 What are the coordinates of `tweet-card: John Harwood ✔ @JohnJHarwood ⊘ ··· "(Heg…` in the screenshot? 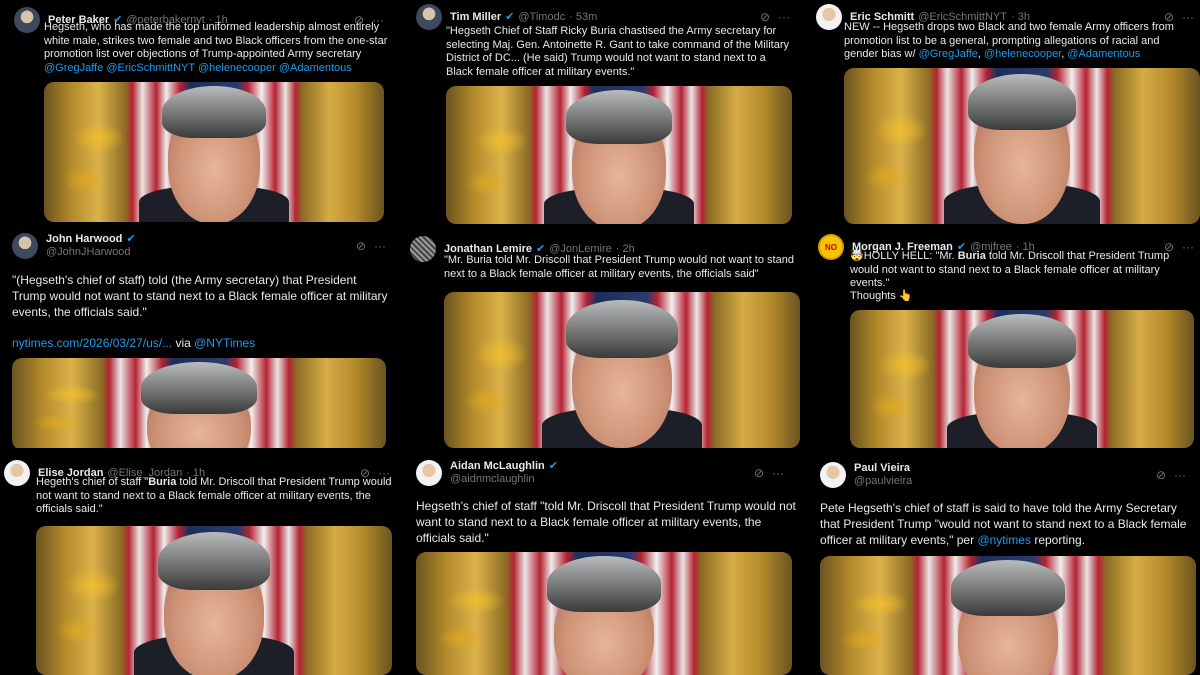 It's located at (199, 337).